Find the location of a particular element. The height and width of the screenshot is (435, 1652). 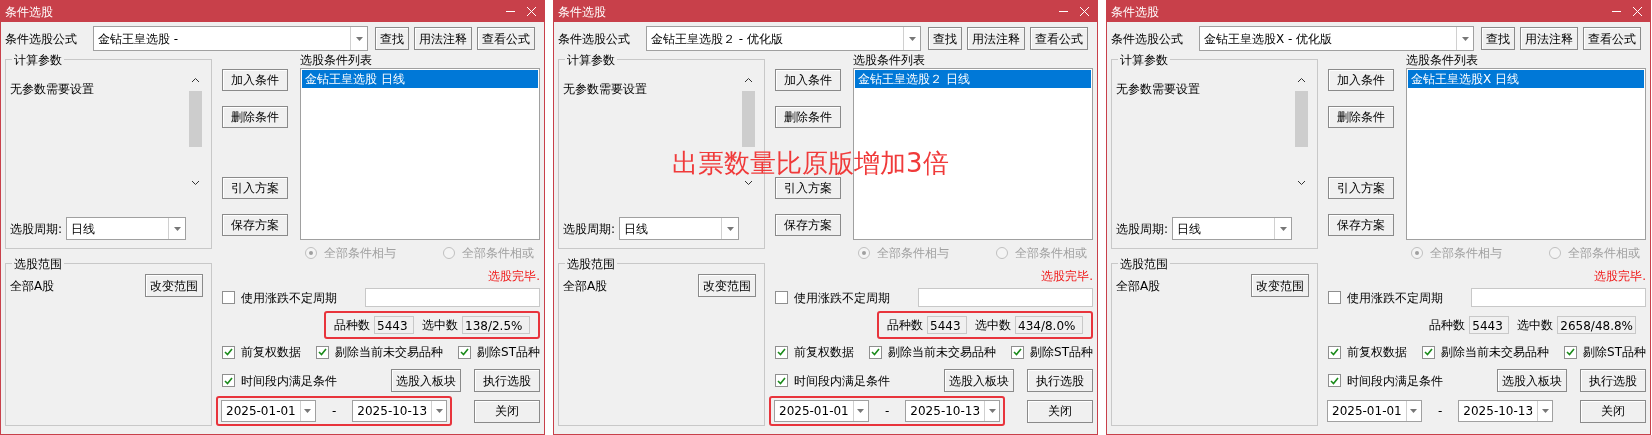

checkbox-label: 时间段内满足条件 is located at coordinates (289, 381).